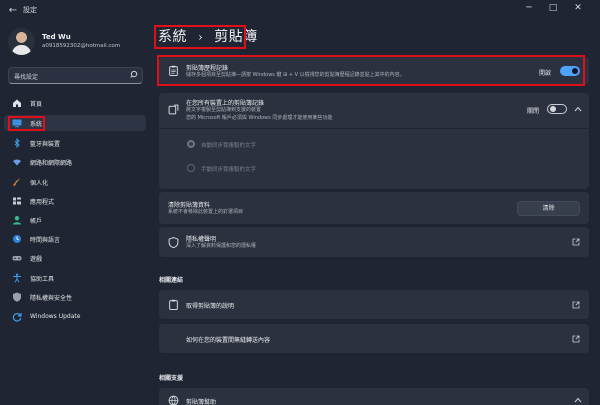  I want to click on highlight-box-system, so click(26, 123).